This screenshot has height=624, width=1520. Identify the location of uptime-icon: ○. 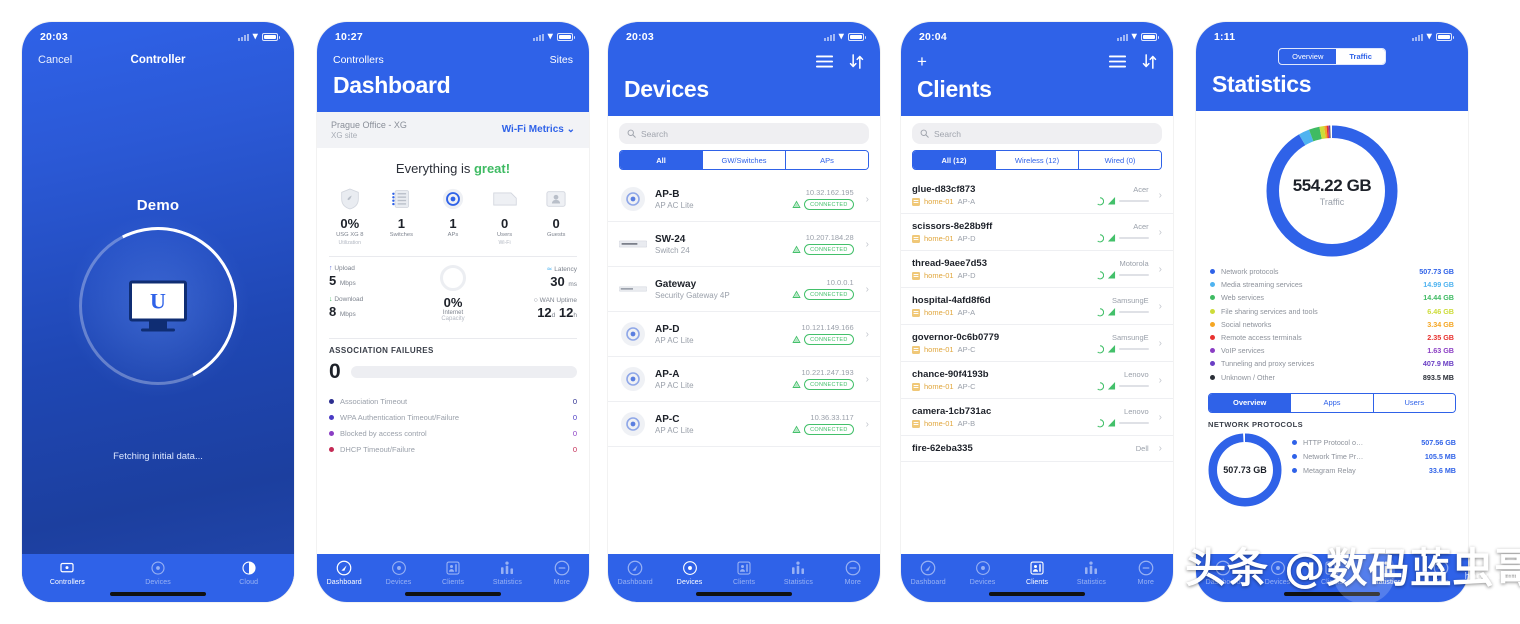
(535, 300).